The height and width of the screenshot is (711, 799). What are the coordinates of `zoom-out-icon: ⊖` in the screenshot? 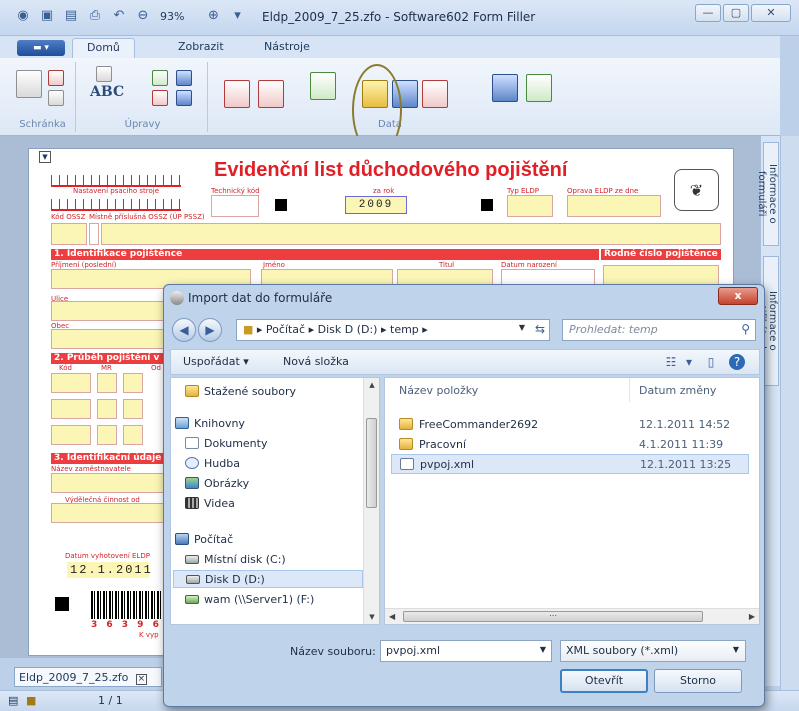 It's located at (143, 16).